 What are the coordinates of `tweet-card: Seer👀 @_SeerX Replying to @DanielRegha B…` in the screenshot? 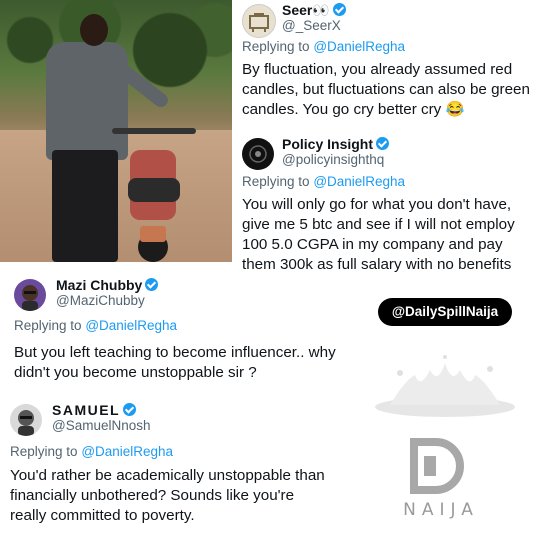 It's located at (390, 61).